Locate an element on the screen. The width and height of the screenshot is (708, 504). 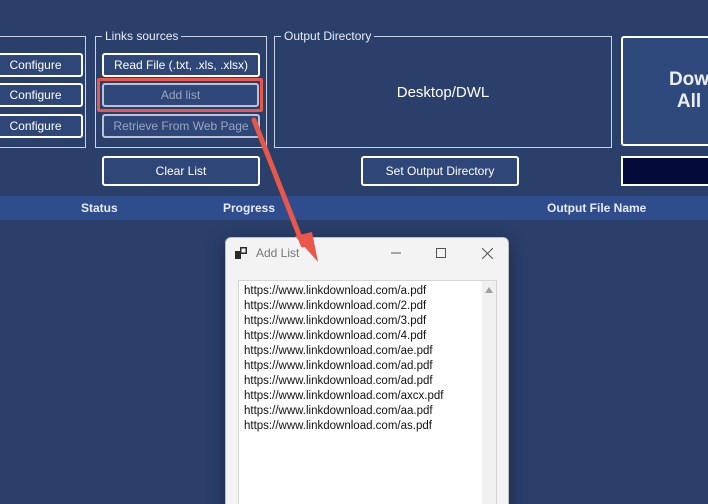
close-icon is located at coordinates (487, 253).